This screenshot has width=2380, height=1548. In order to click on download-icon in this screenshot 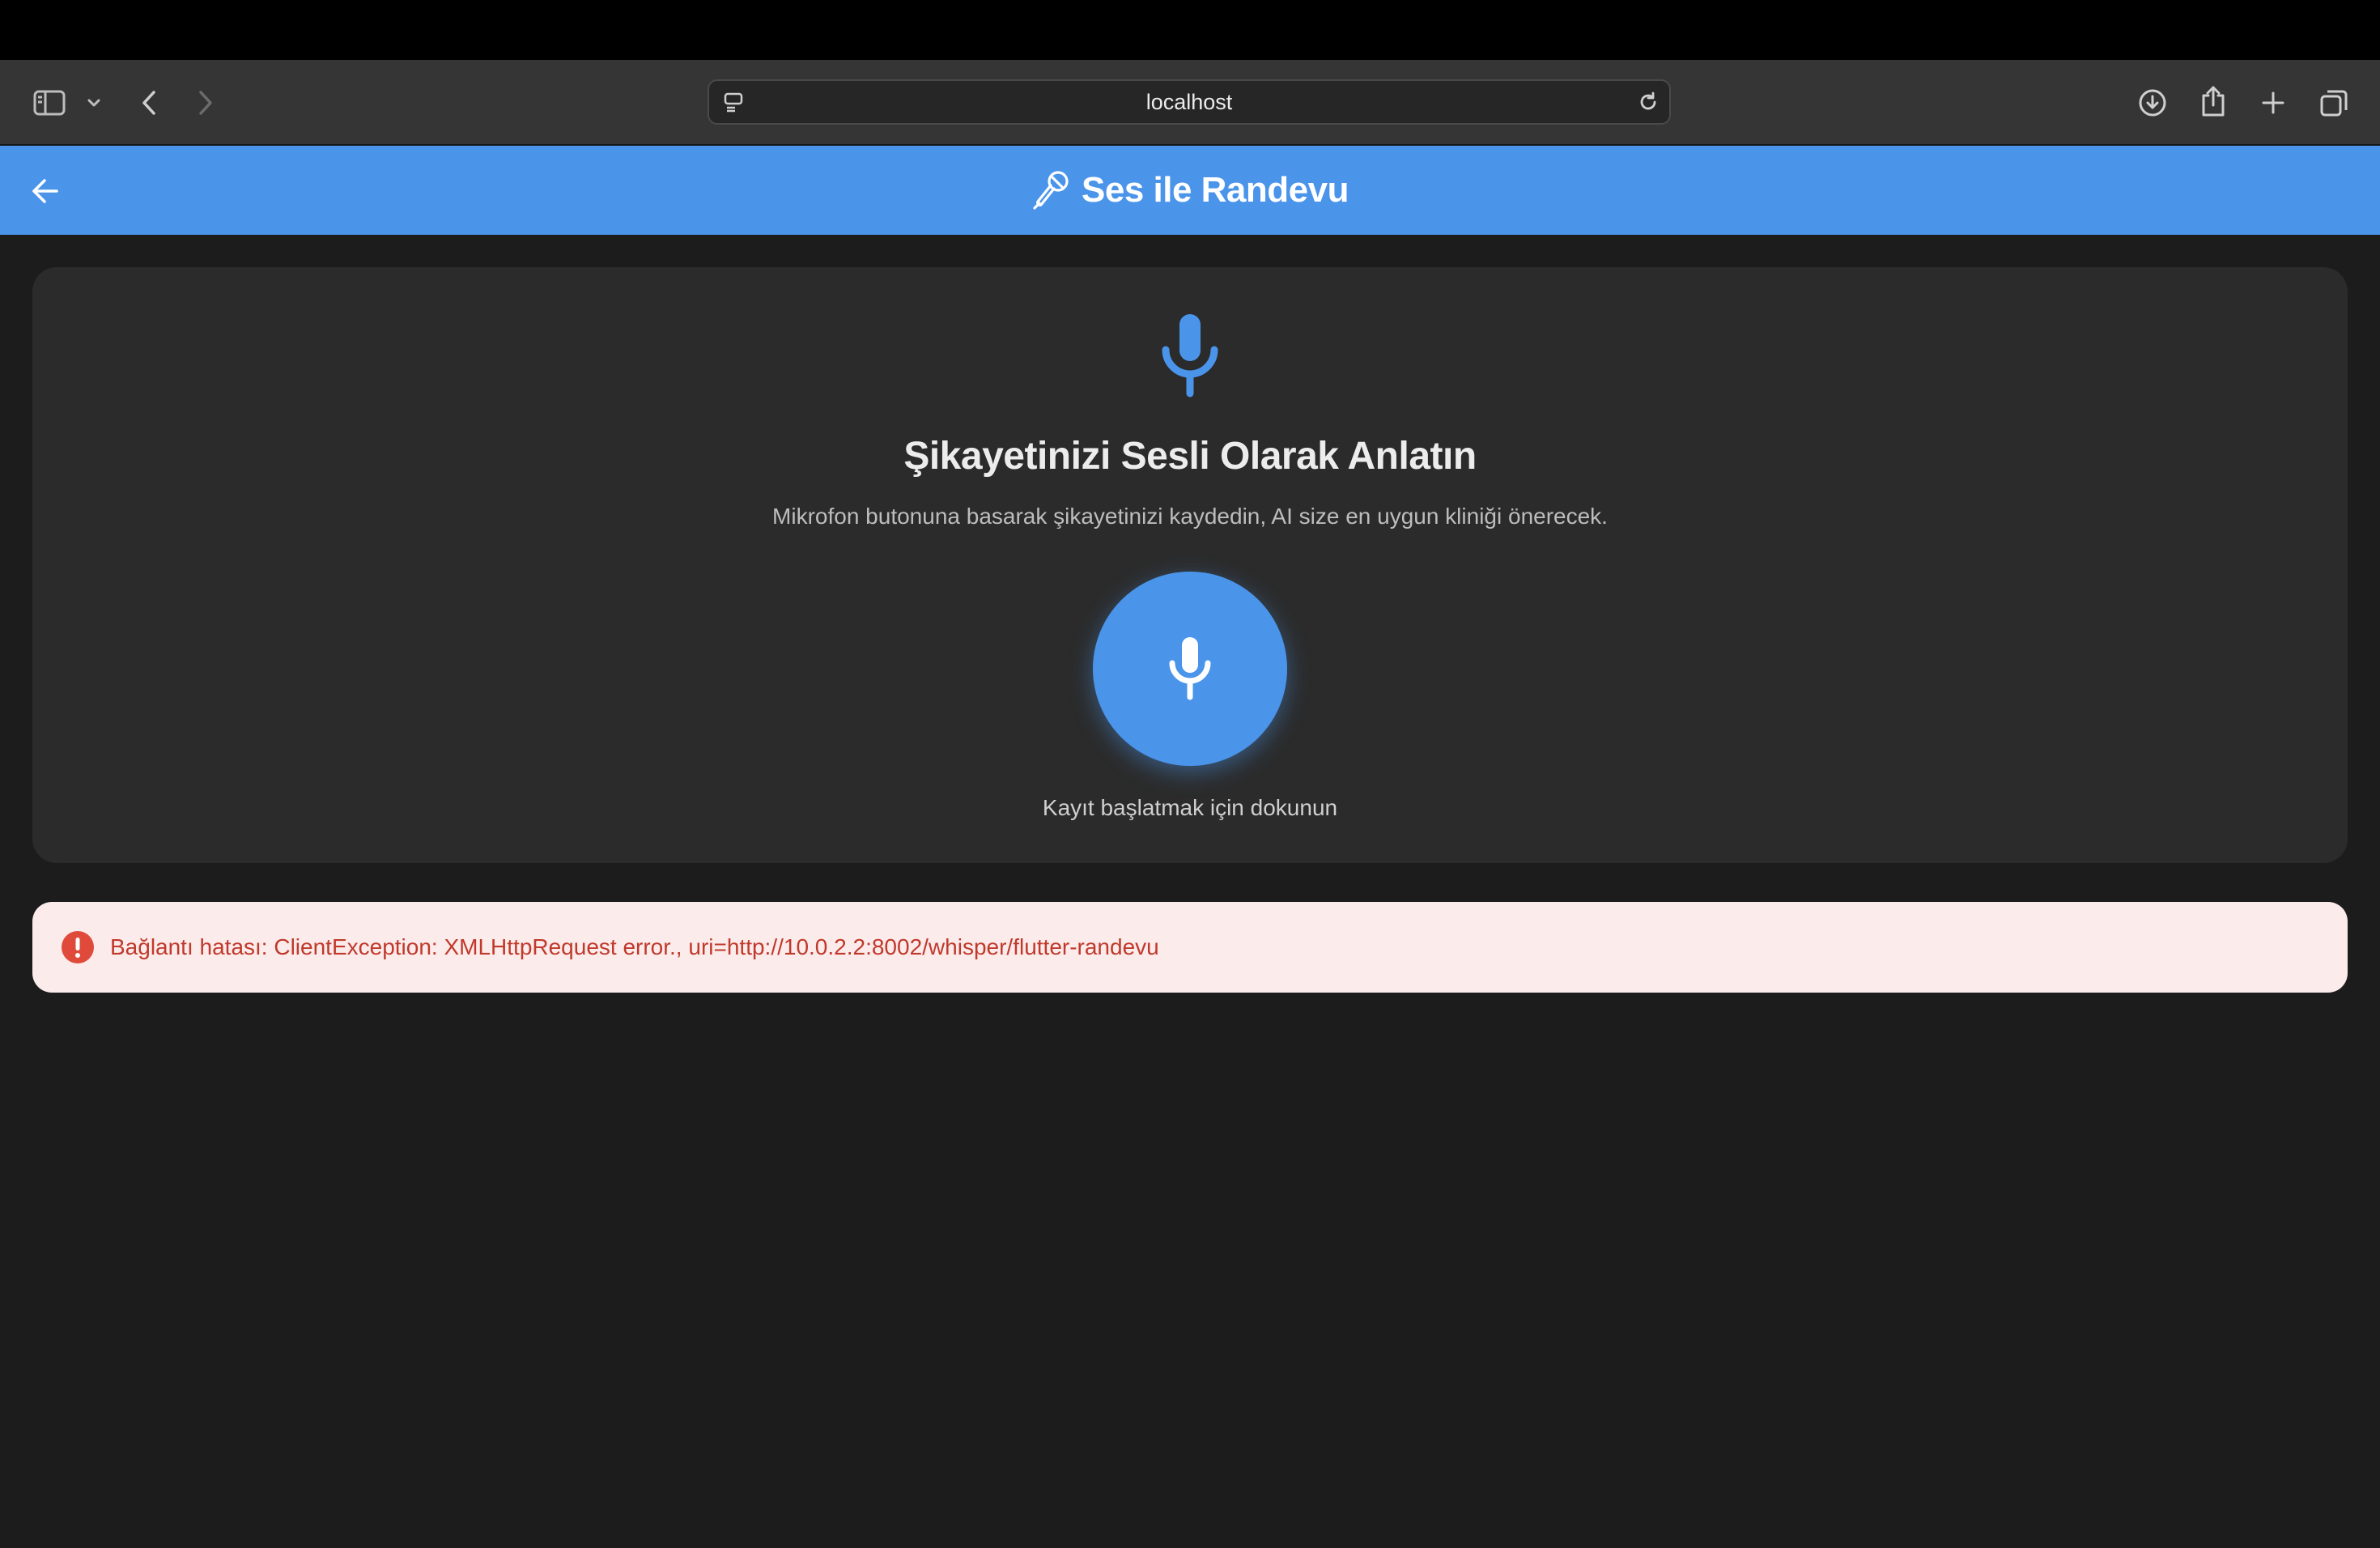, I will do `click(2153, 103)`.